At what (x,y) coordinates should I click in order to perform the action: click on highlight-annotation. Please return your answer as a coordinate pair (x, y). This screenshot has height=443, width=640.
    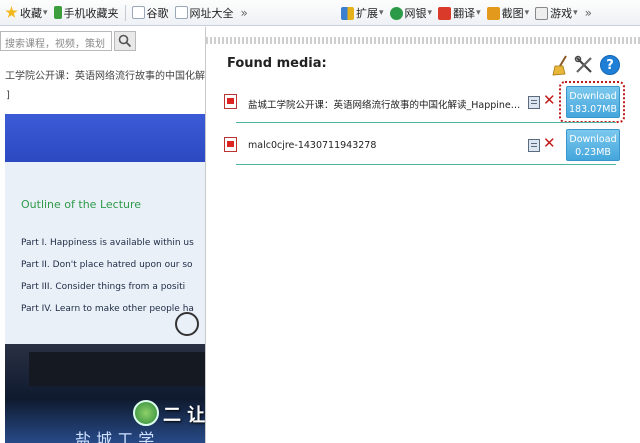
    Looking at the image, I should click on (592, 102).